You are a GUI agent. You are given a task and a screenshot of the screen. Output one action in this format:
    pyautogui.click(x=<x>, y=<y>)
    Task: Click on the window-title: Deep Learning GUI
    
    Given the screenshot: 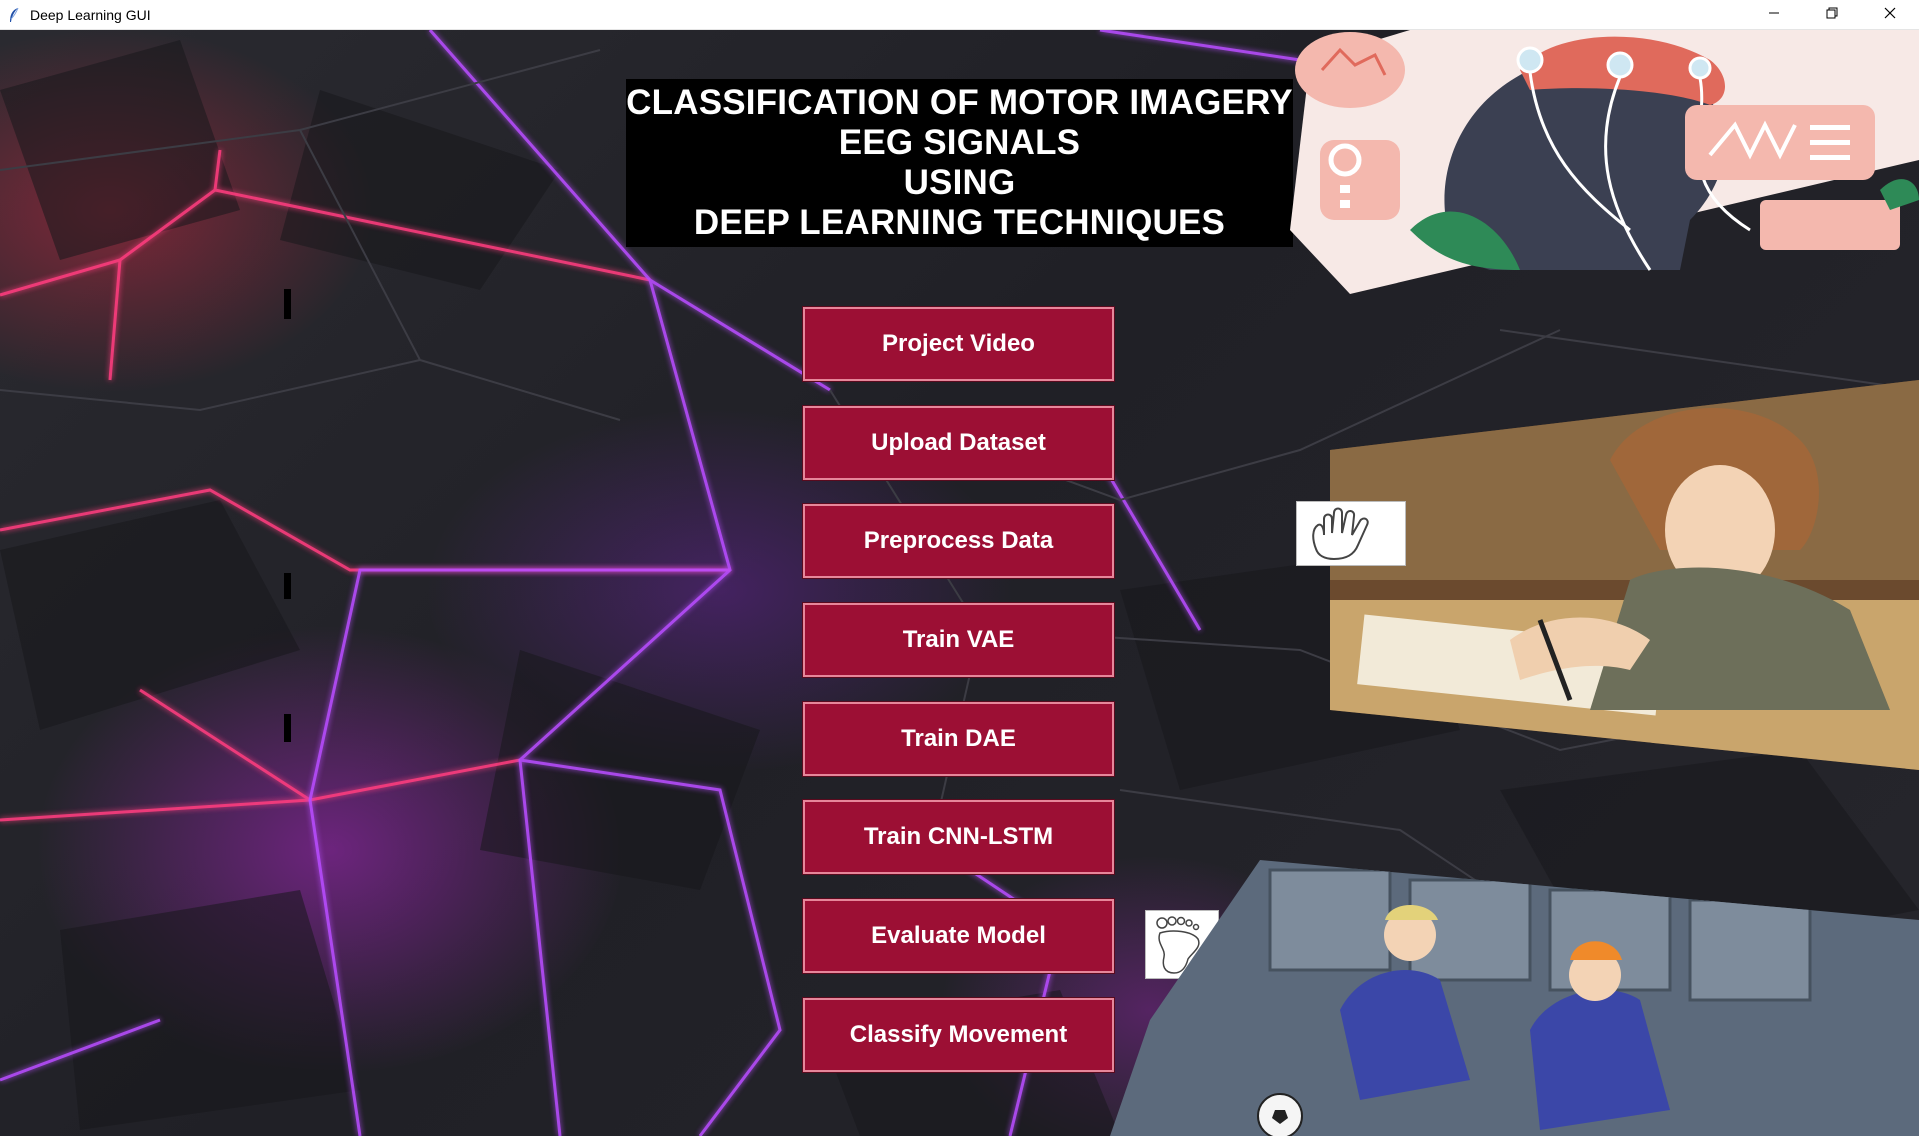 What is the action you would take?
    pyautogui.click(x=90, y=14)
    